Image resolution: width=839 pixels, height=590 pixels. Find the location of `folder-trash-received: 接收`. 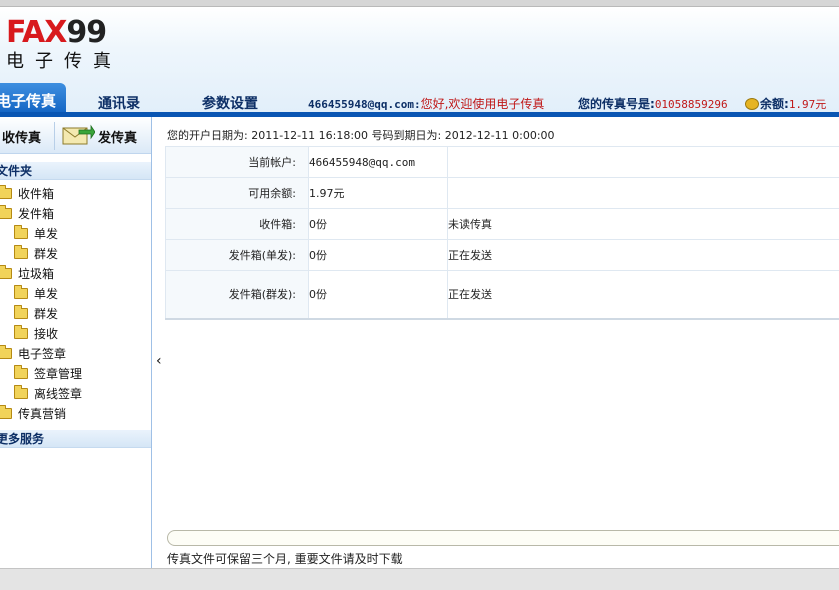

folder-trash-received: 接收 is located at coordinates (75, 334).